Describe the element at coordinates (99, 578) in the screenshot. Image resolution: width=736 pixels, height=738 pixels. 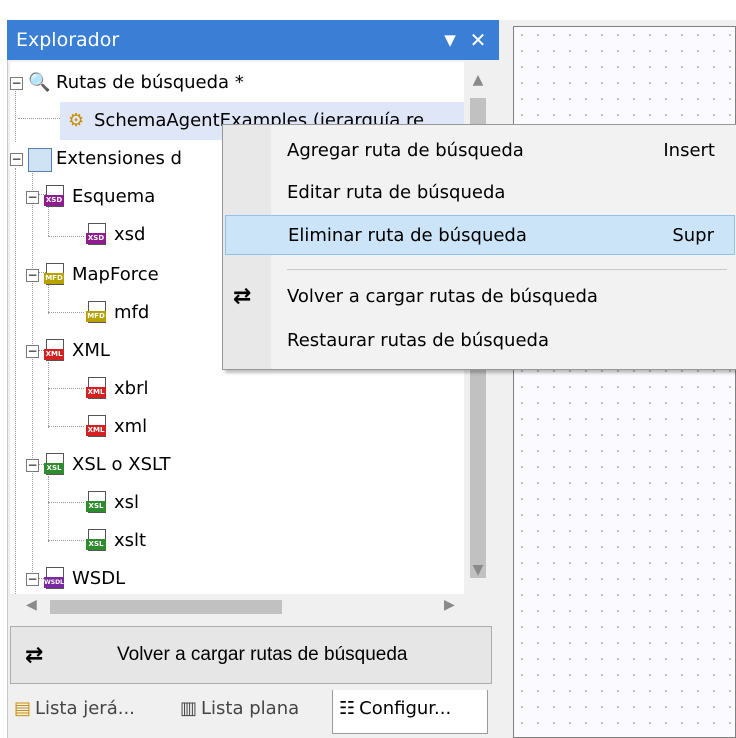
I see `tree-node-label: WSDL` at that location.